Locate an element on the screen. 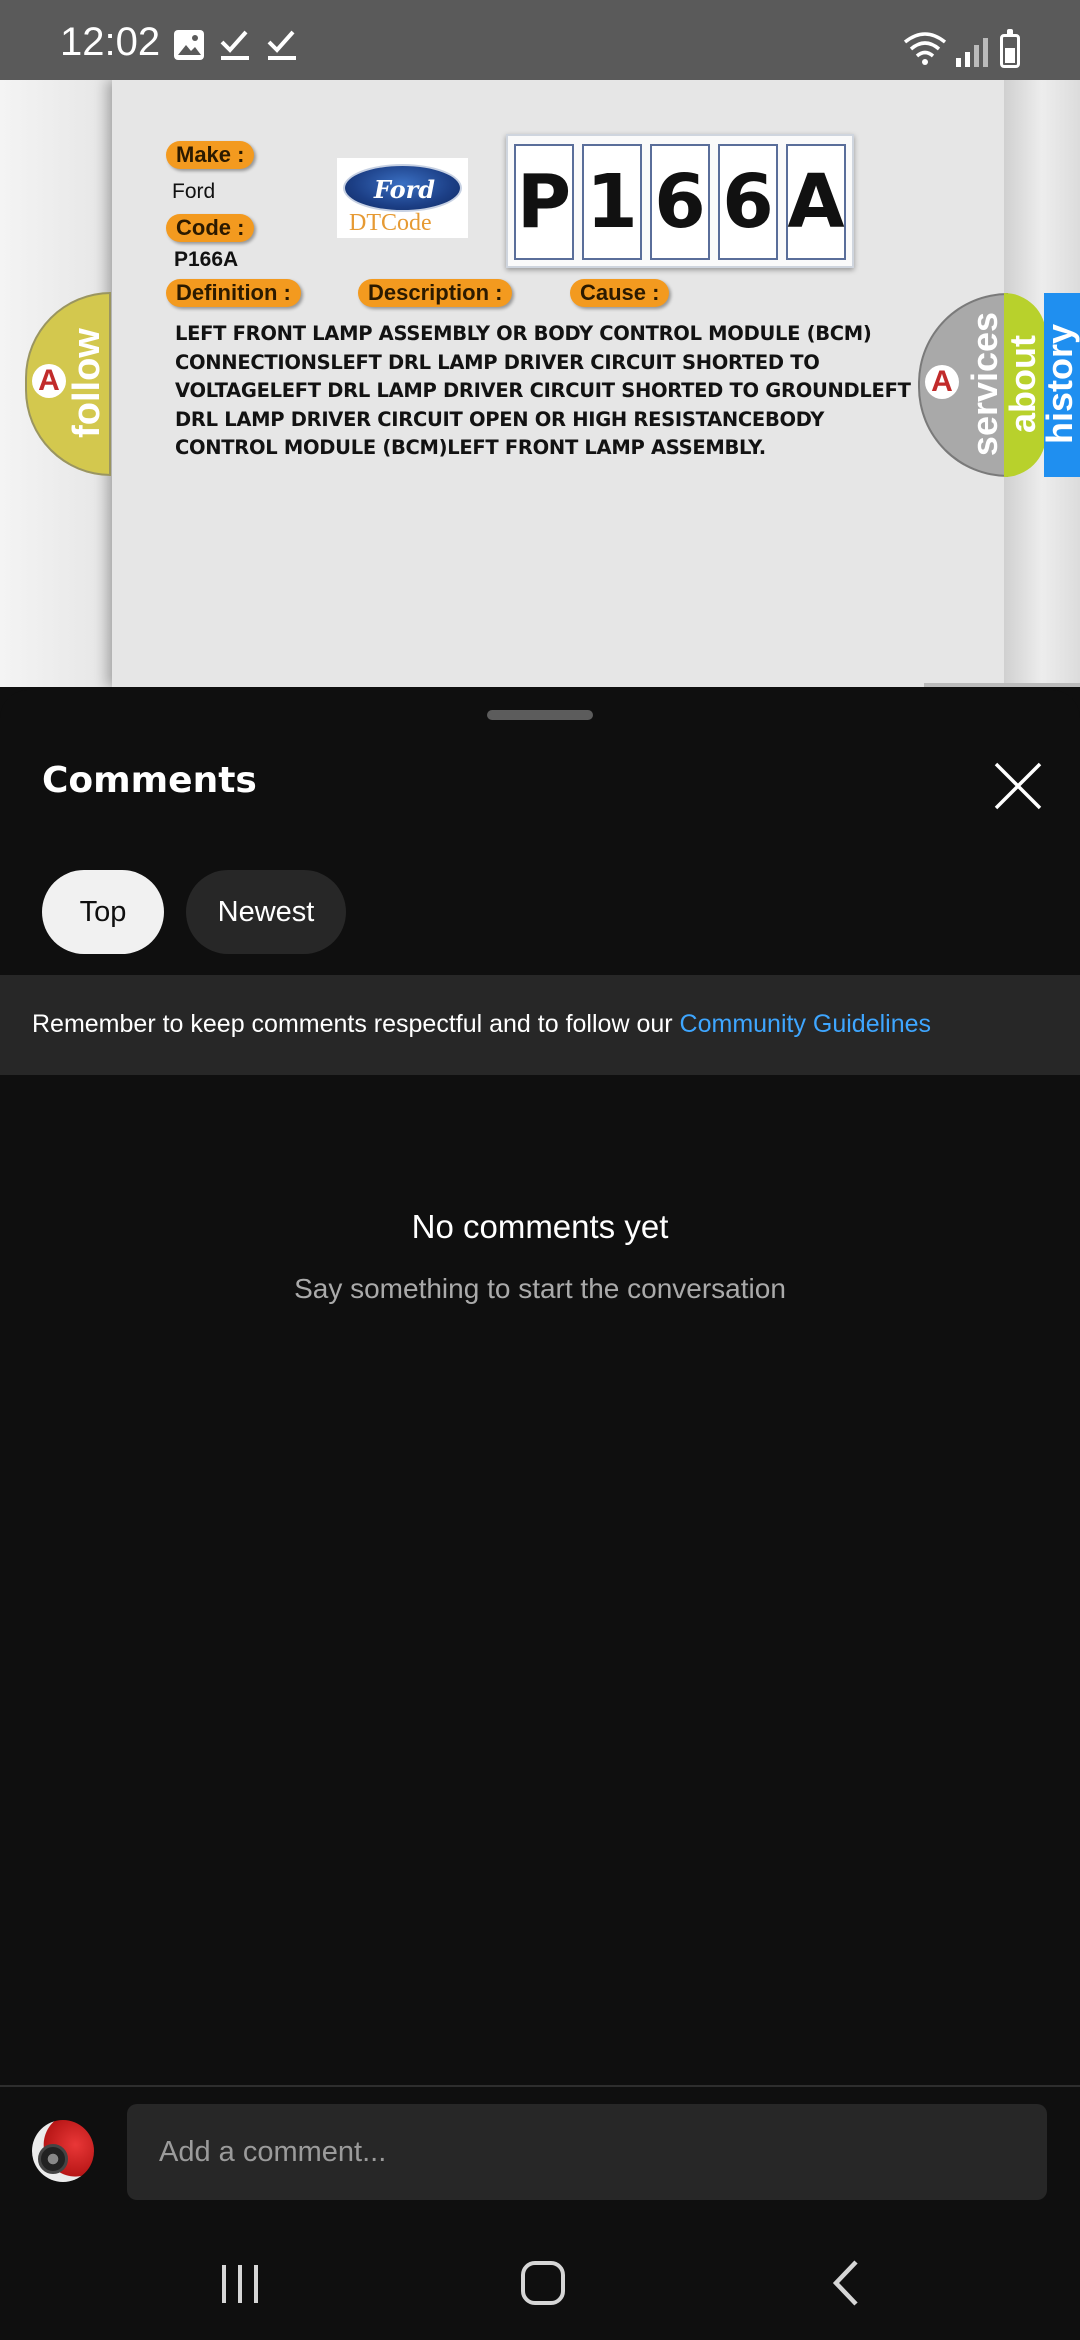 This screenshot has width=1080, height=2340. battery-icon is located at coordinates (1010, 48).